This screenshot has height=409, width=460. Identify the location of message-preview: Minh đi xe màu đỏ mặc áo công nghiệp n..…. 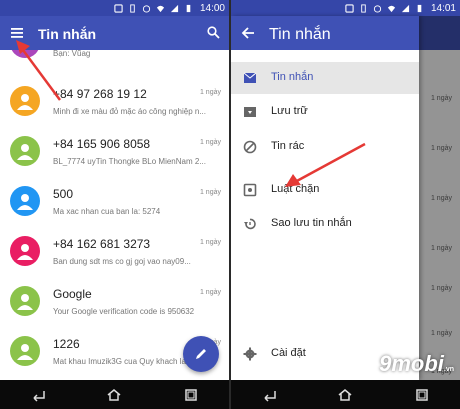
(129, 111).